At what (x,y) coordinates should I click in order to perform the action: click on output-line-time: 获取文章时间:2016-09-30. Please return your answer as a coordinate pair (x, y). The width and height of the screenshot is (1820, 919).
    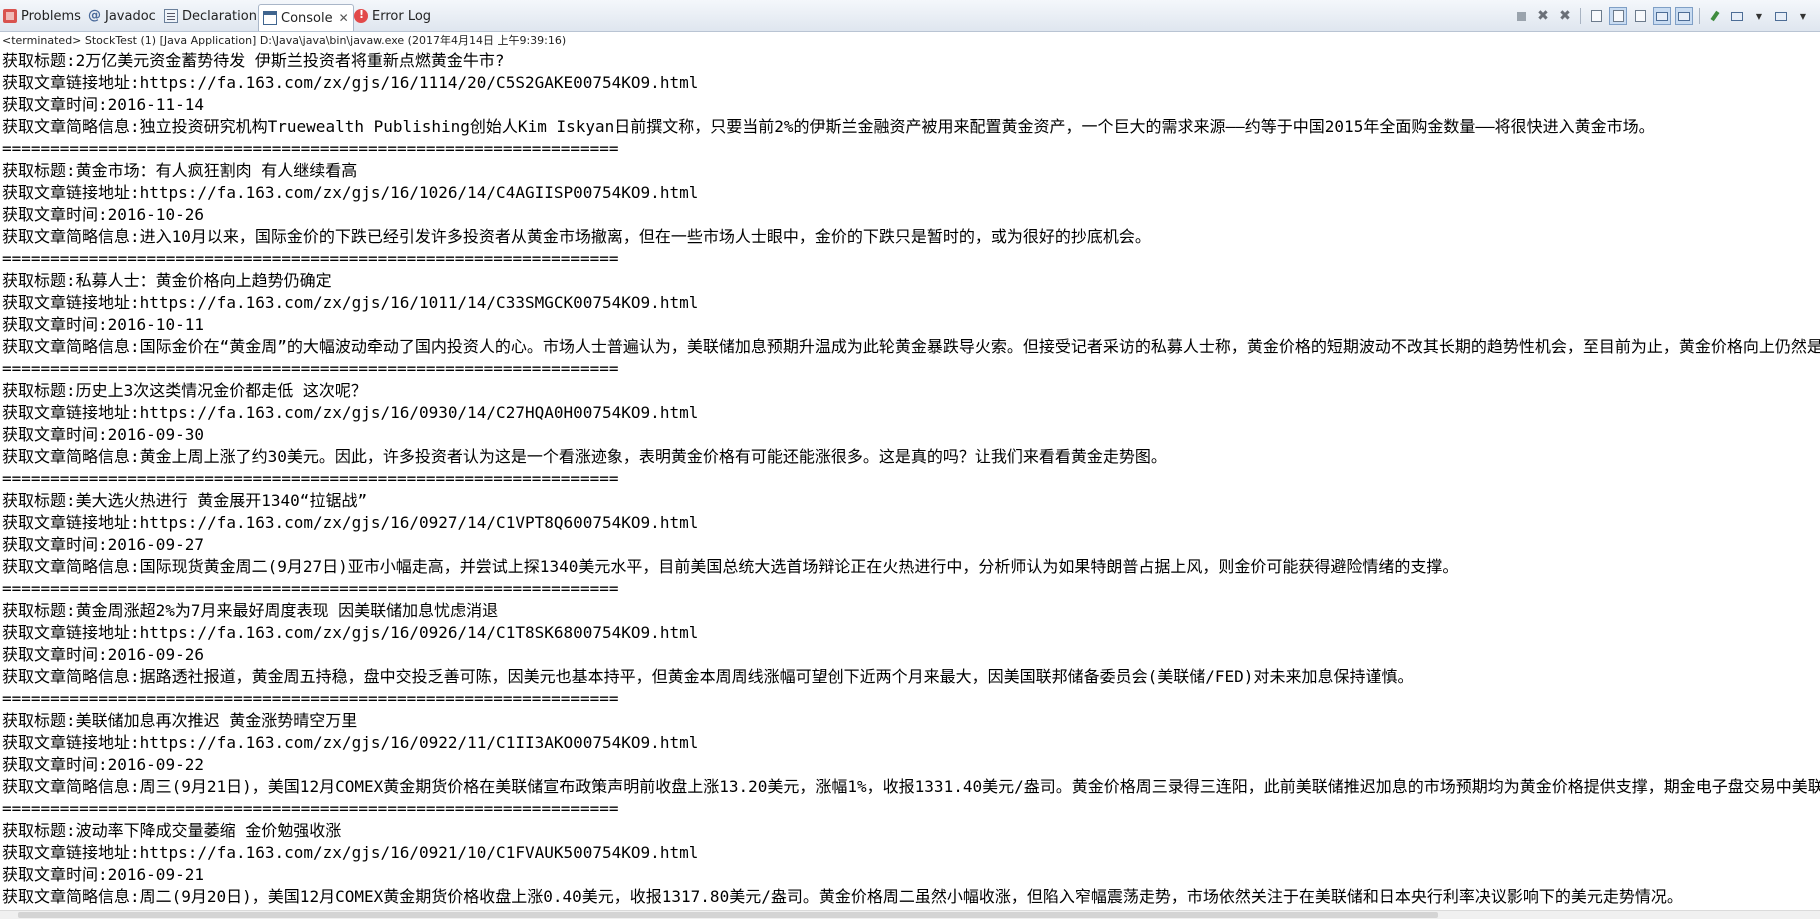
    Looking at the image, I should click on (103, 435).